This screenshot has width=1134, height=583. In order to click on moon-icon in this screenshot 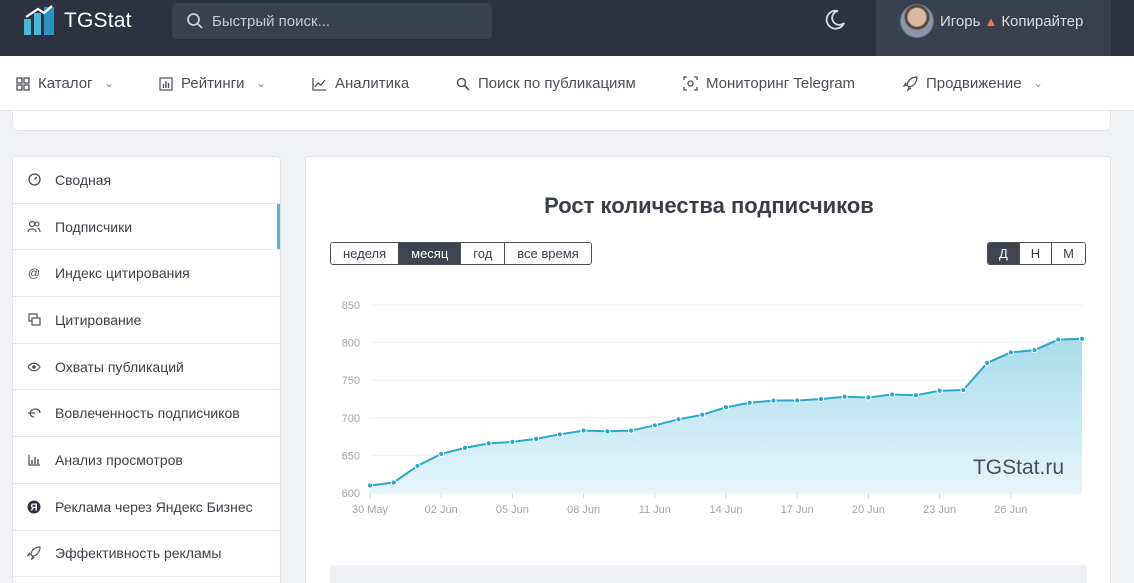, I will do `click(835, 20)`.